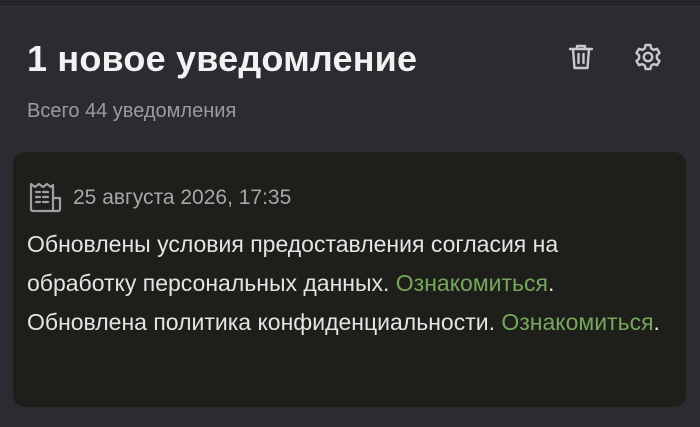 This screenshot has width=700, height=427. I want to click on trash-icon, so click(581, 59).